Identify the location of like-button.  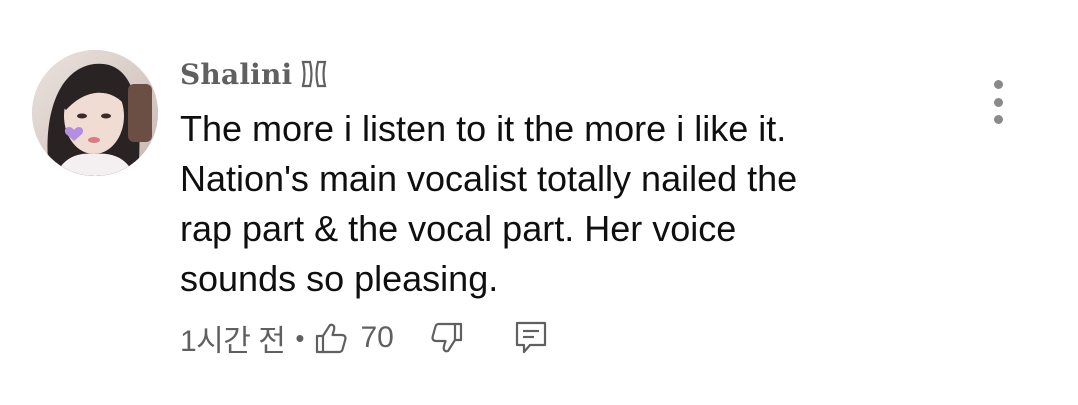
(331, 338).